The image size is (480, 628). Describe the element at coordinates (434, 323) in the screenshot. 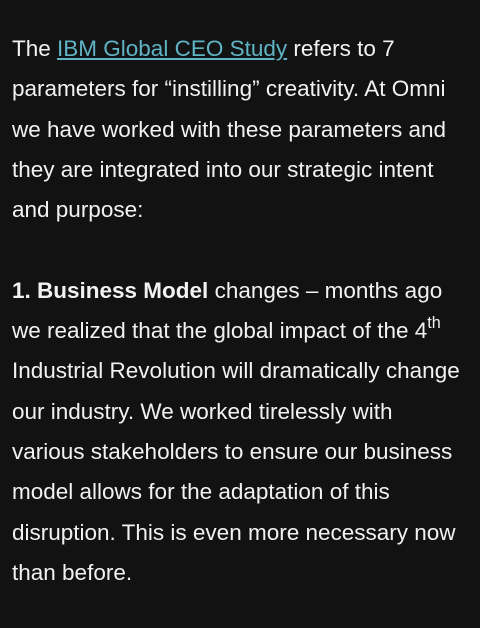

I see `ordinal-superscript: th` at that location.